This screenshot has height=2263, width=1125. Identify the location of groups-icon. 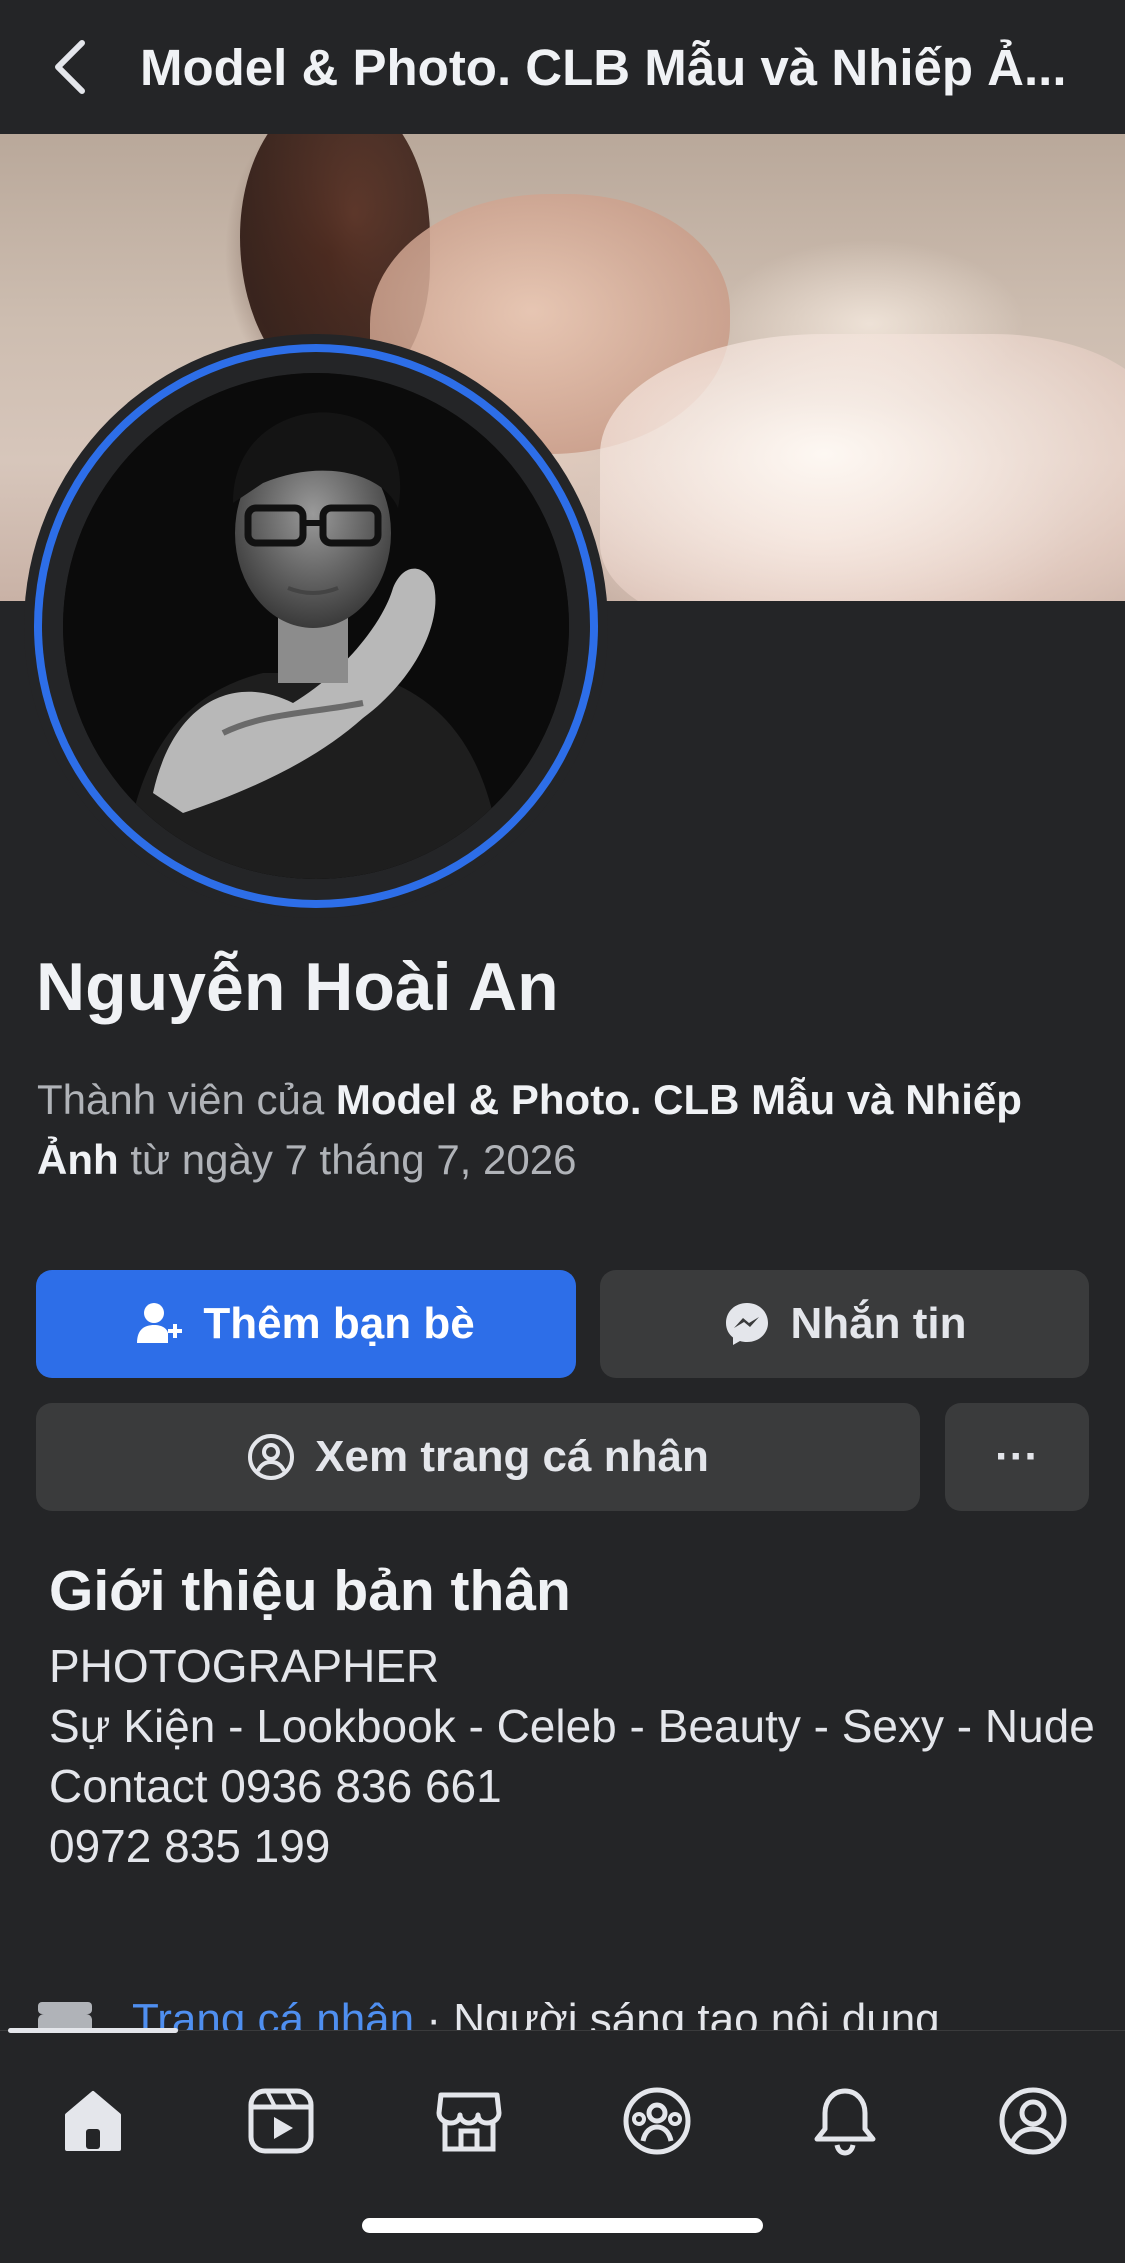
(657, 2121).